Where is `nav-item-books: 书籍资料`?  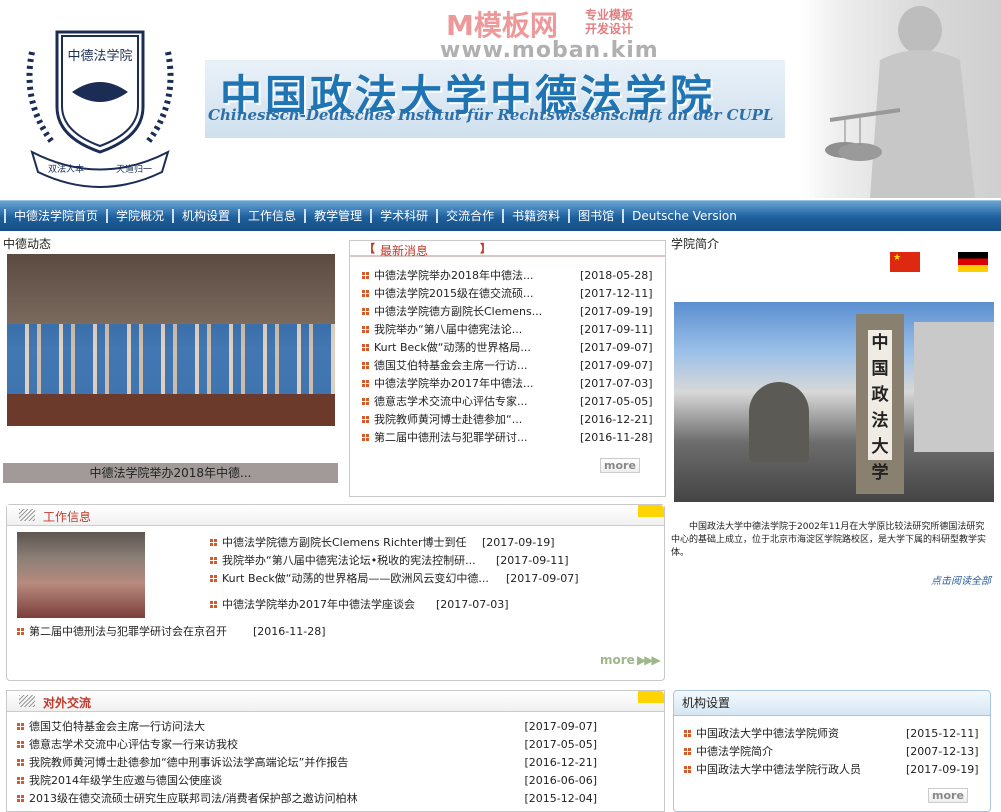 nav-item-books: 书籍资料 is located at coordinates (535, 216).